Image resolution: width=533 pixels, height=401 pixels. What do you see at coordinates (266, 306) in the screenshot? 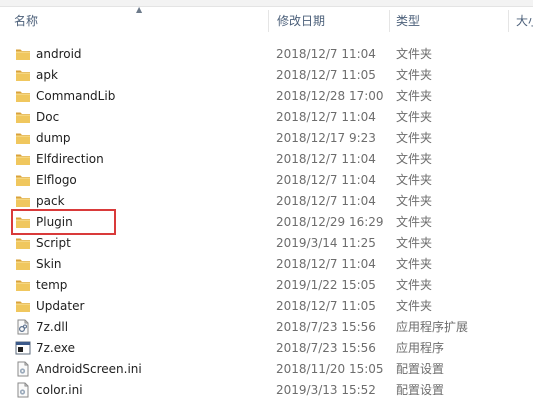
I see `folder-row: Updater 2018/12/7 11:05 文件夹` at bounding box center [266, 306].